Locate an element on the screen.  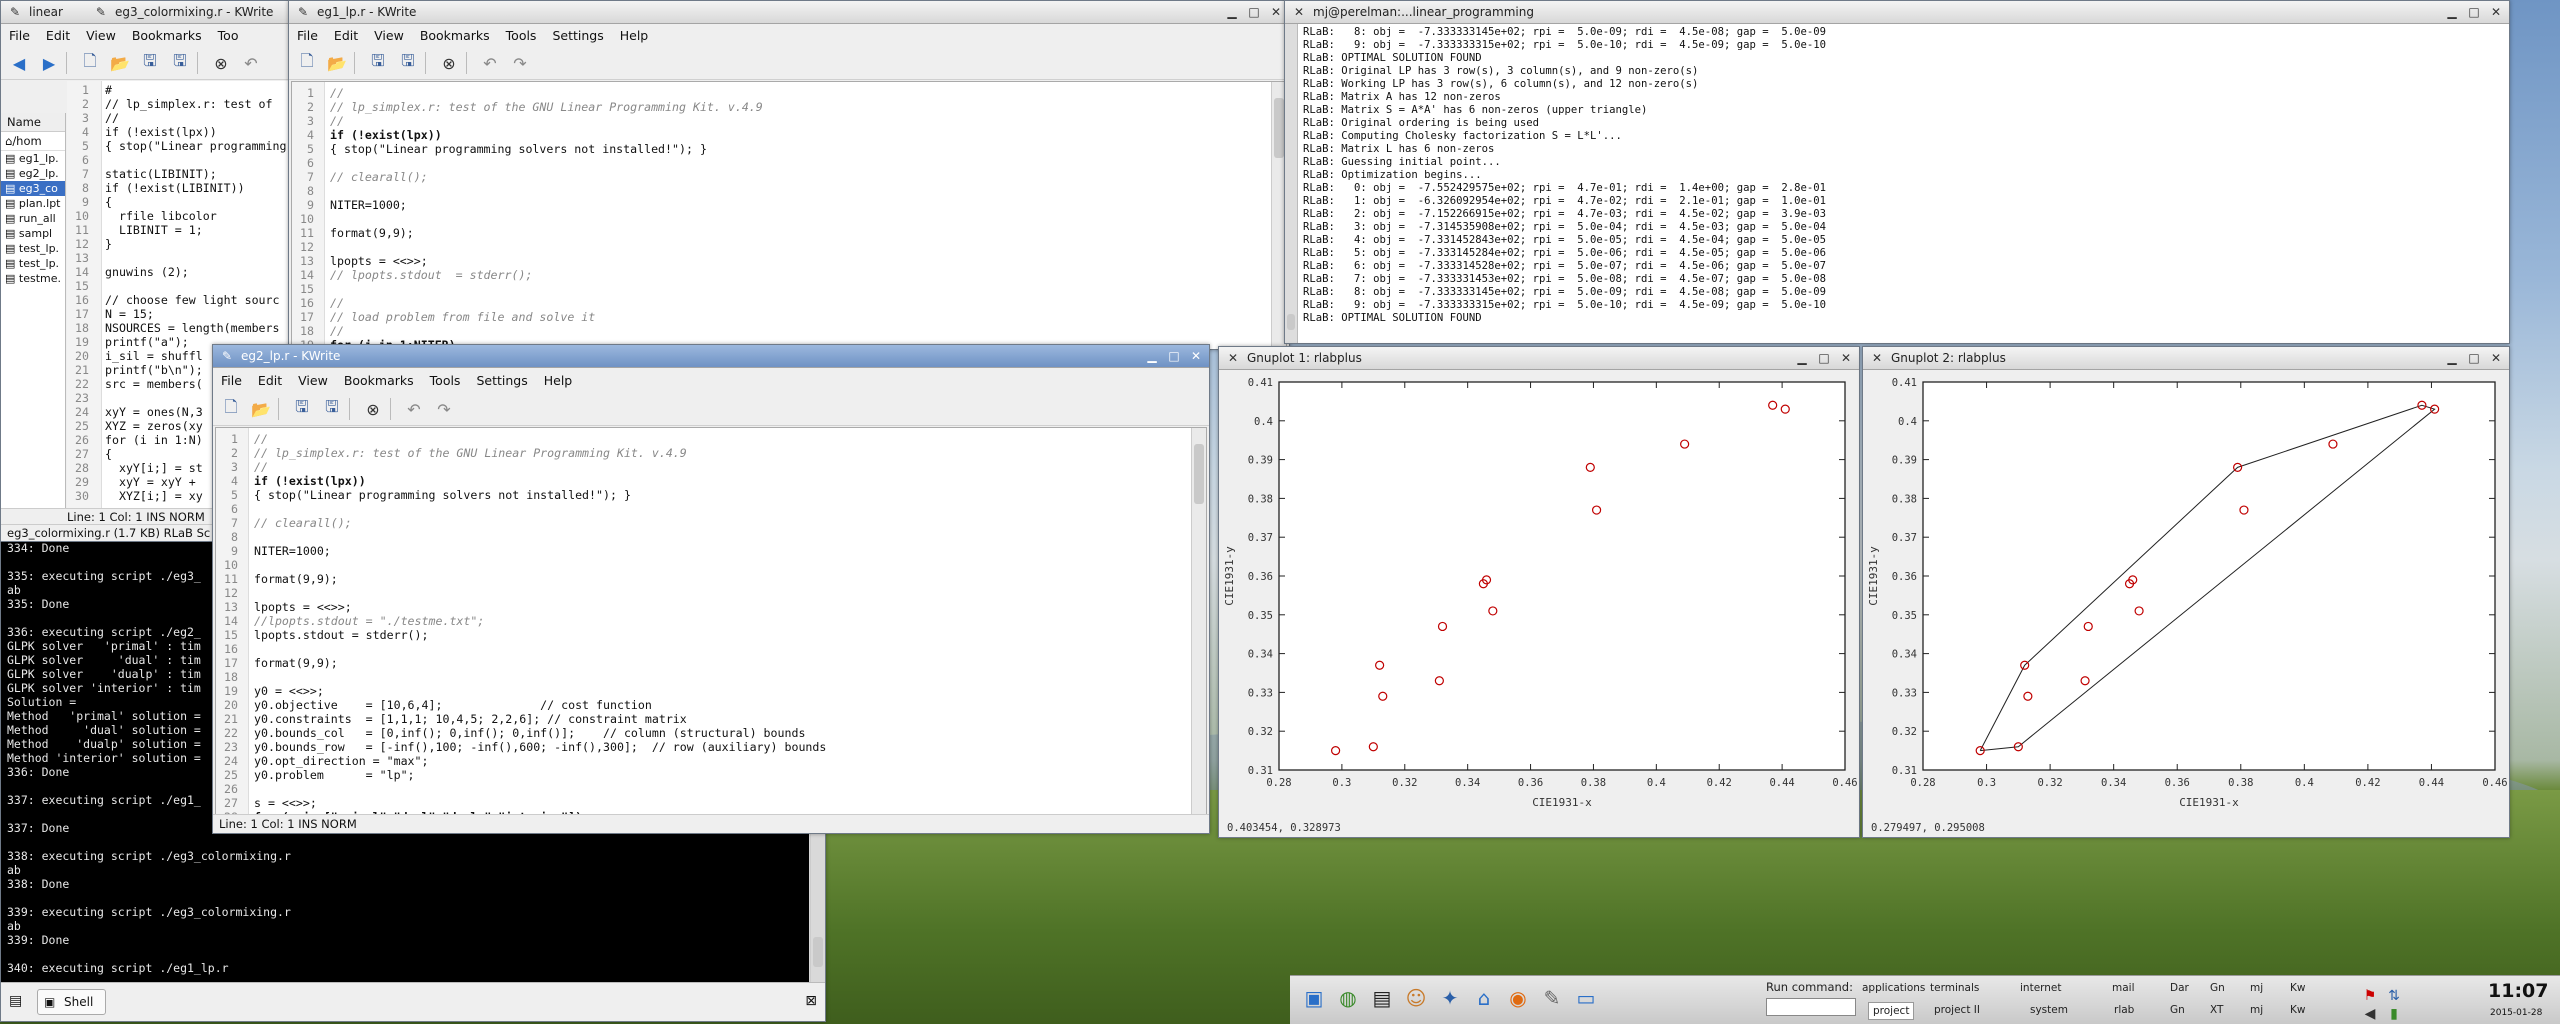
code-line: 12} is located at coordinates (89, 244).